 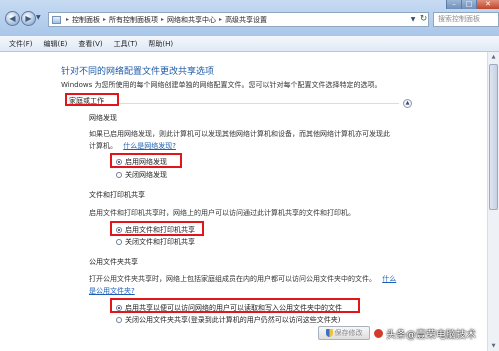 What do you see at coordinates (191, 20) in the screenshot?
I see `breadcrumb-network-center: 网络和共享中心` at bounding box center [191, 20].